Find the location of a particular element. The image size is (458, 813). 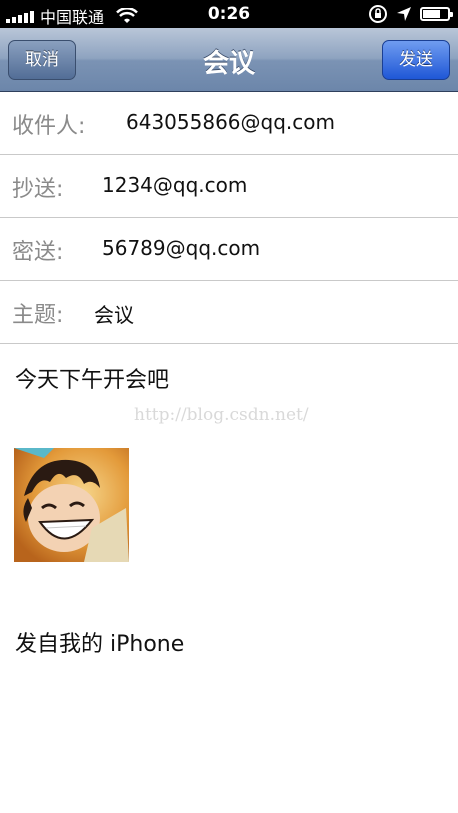

cc-field: 抄送: 1234@qq.com is located at coordinates (229, 186).